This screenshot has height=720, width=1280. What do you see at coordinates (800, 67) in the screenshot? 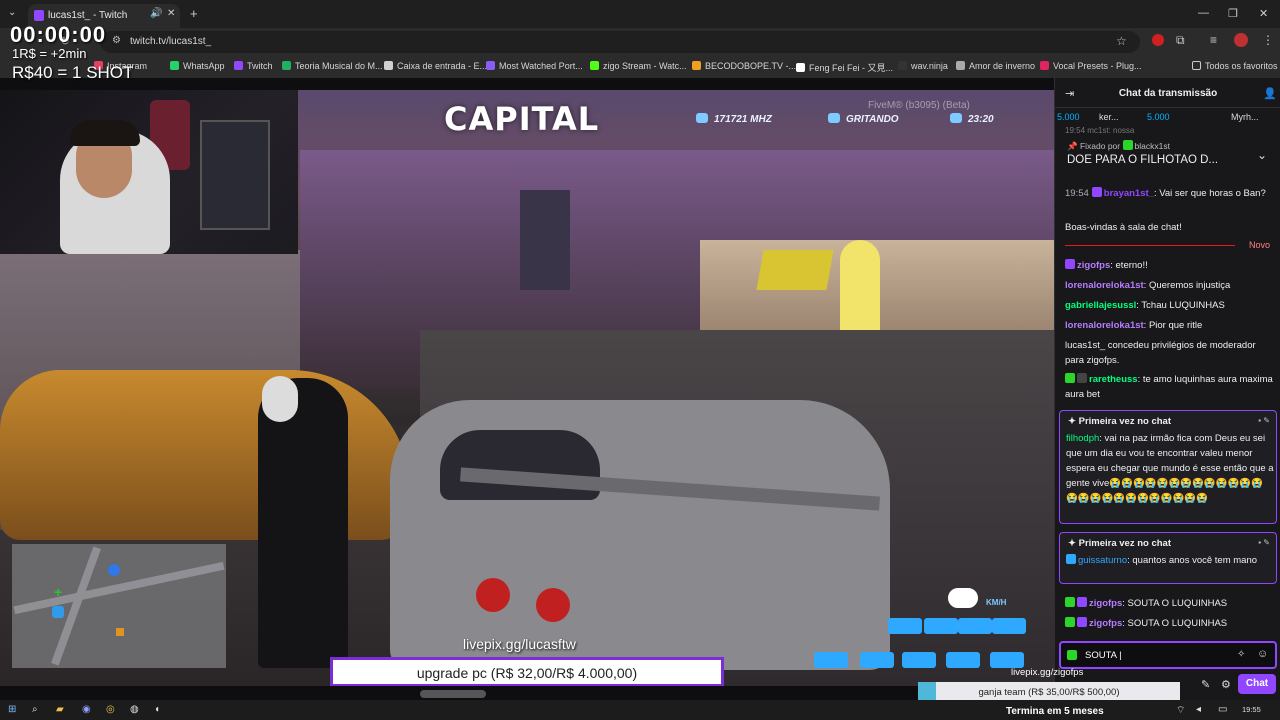
I see `s-icon` at bounding box center [800, 67].